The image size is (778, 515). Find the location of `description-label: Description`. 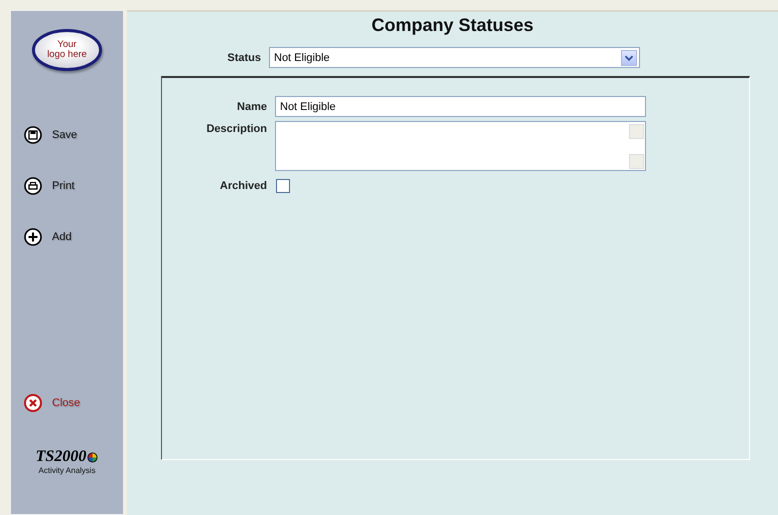

description-label: Description is located at coordinates (236, 128).